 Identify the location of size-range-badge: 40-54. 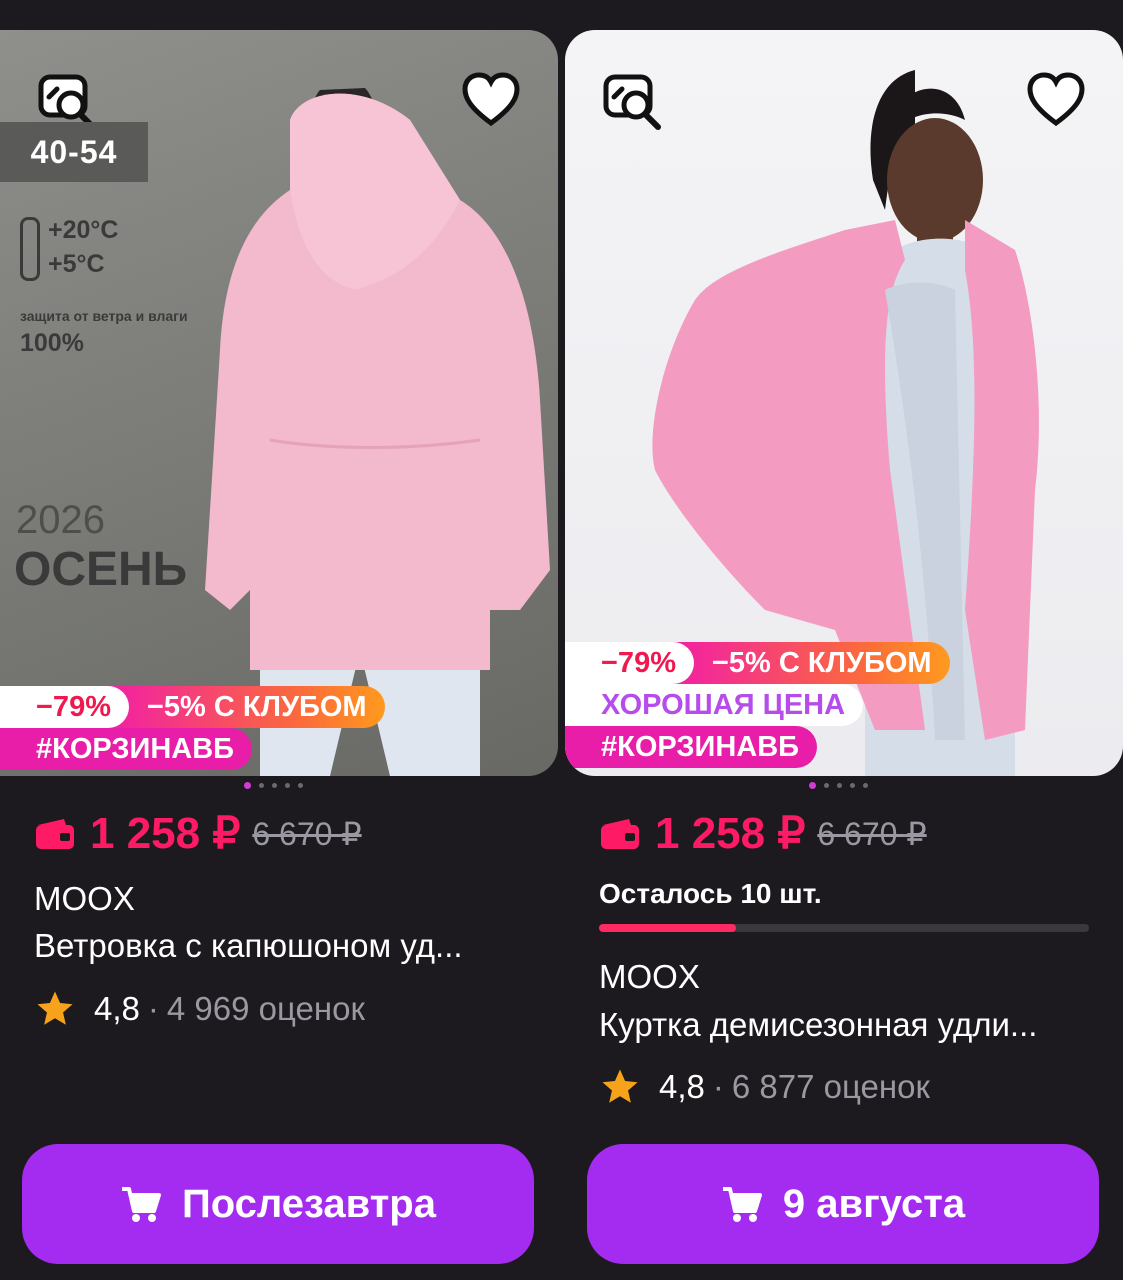
(74, 152).